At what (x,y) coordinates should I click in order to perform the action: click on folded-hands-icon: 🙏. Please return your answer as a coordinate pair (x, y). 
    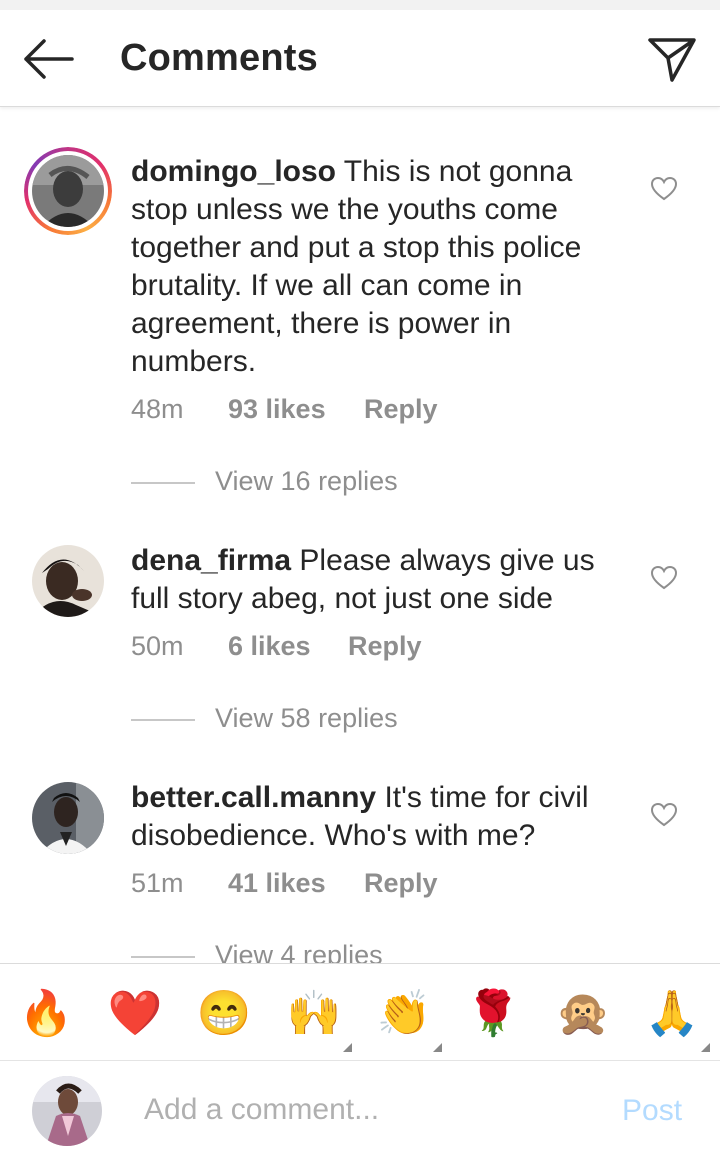
    Looking at the image, I should click on (672, 1013).